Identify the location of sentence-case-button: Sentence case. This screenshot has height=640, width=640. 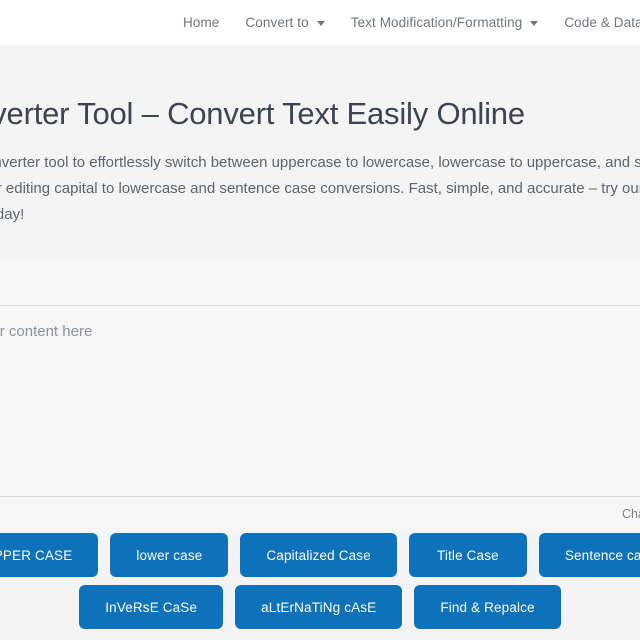
(589, 555).